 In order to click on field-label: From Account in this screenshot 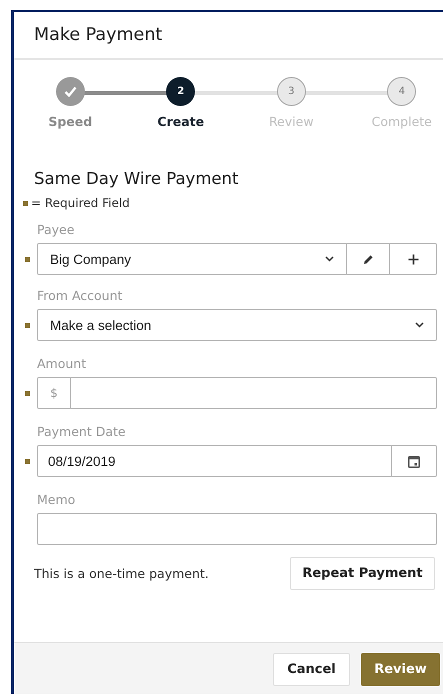, I will do `click(80, 296)`.